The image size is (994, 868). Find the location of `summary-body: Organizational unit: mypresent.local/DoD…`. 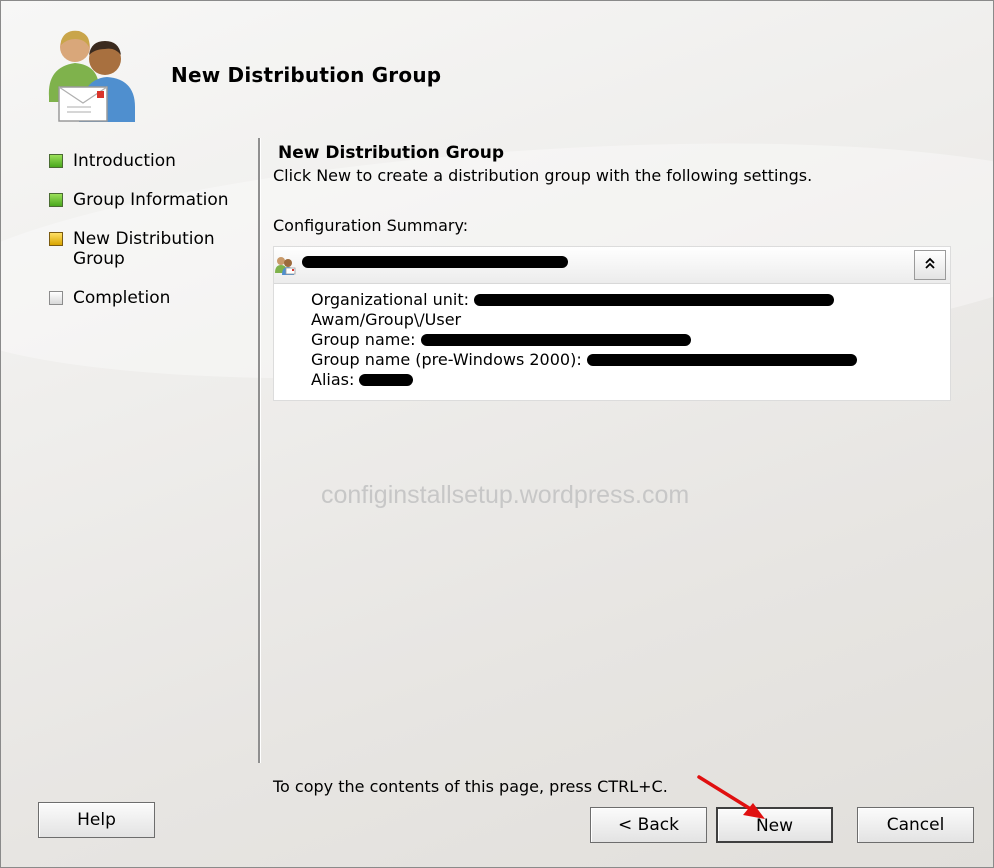

summary-body: Organizational unit: mypresent.local/DoD… is located at coordinates (612, 342).